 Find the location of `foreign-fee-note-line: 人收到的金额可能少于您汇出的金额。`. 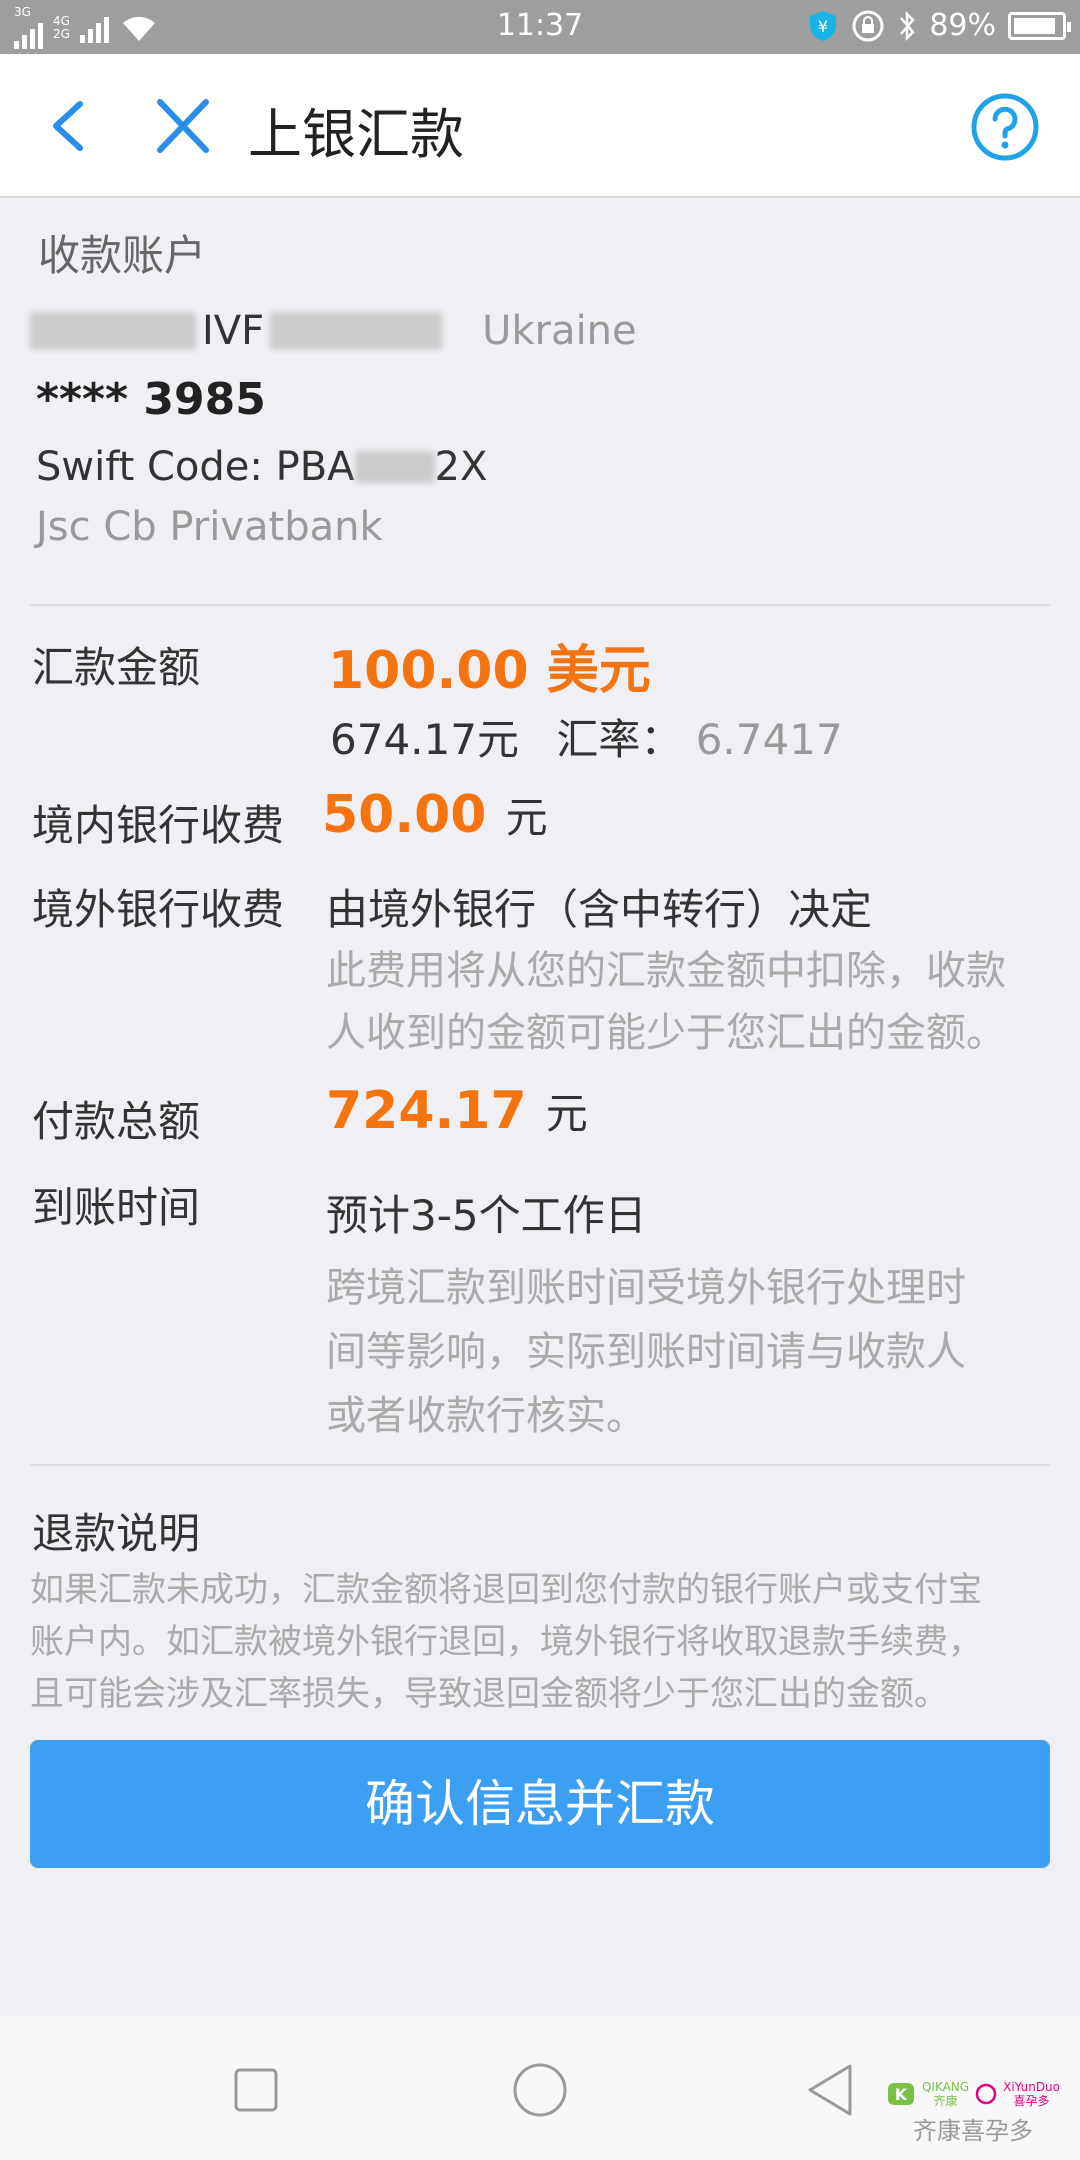

foreign-fee-note-line: 人收到的金额可能少于您汇出的金额。 is located at coordinates (666, 1033).